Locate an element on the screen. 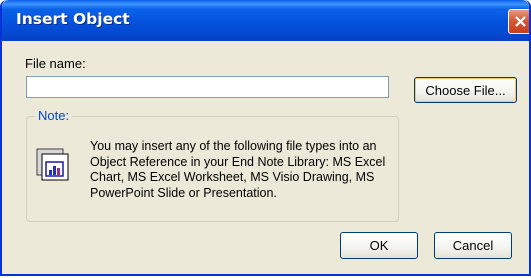 The height and width of the screenshot is (278, 531). close-icon is located at coordinates (520, 21).